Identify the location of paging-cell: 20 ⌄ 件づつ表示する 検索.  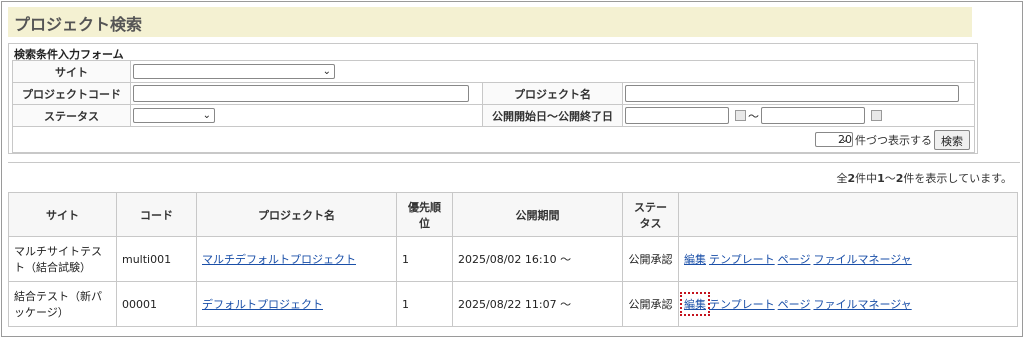
(493, 139).